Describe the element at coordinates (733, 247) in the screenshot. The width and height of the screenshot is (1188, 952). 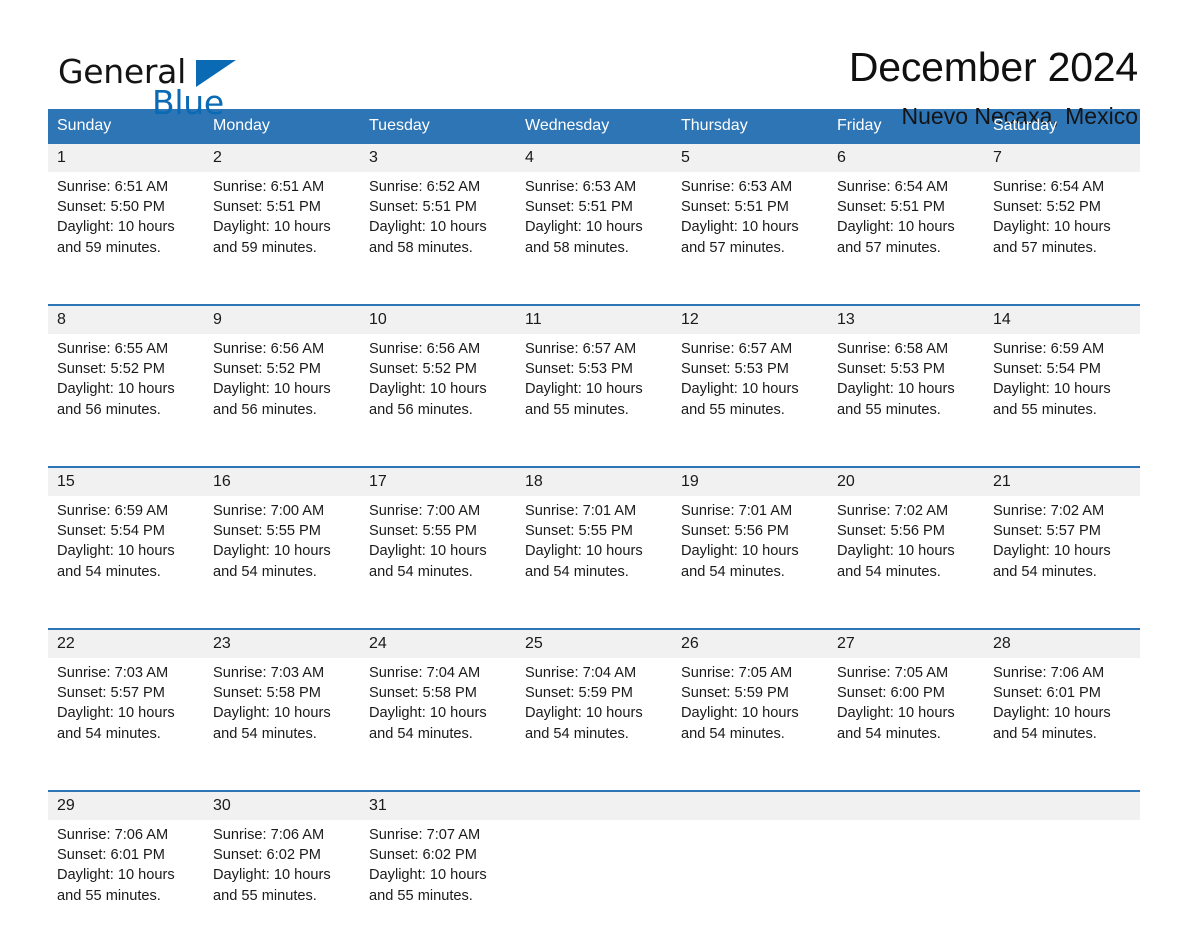
I see `daylight-text-line2: and 57 minutes.` at that location.